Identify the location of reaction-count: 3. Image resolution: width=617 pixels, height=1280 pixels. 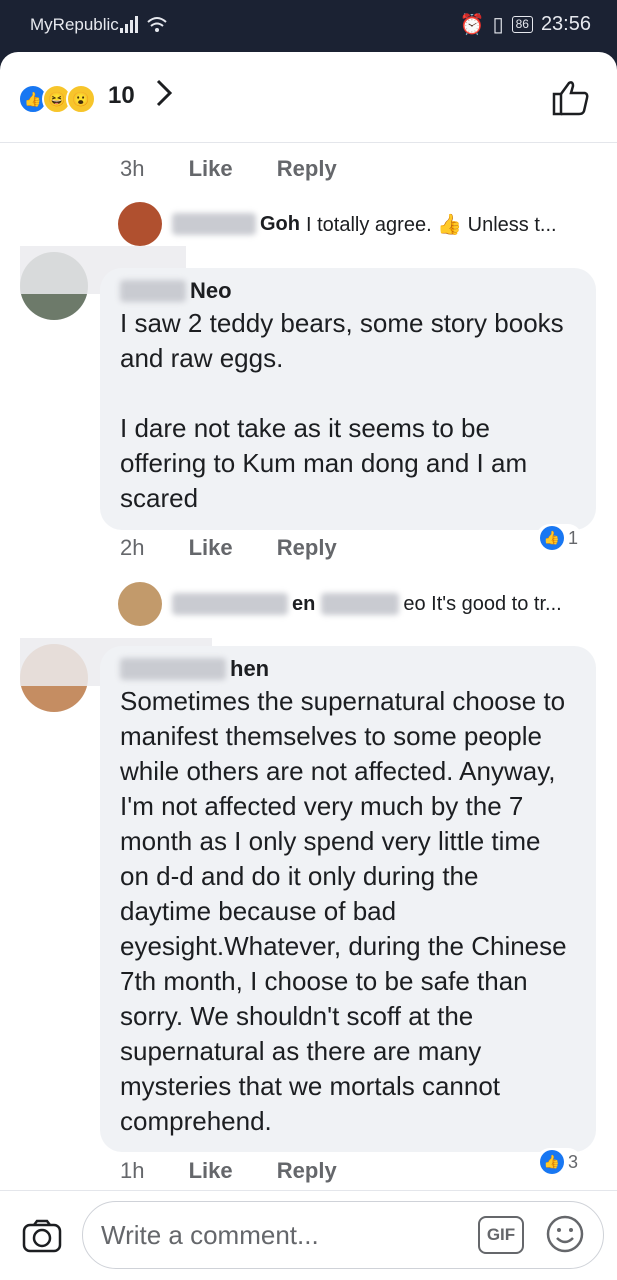
(573, 1161).